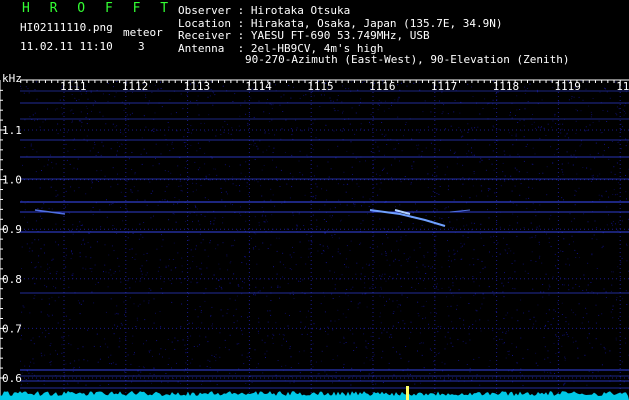  Describe the element at coordinates (12, 378) in the screenshot. I see `y-tick-label: 0.6` at that location.